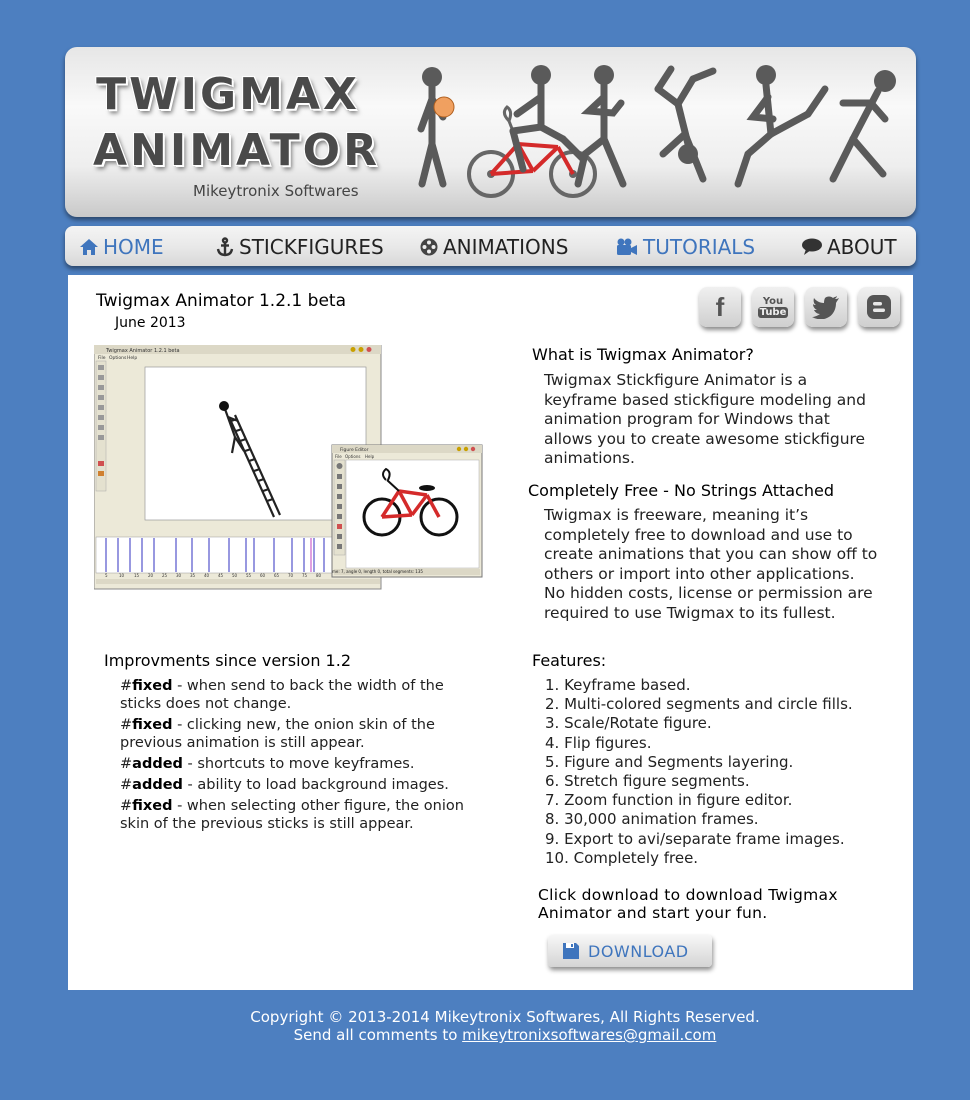 This screenshot has width=970, height=1100. Describe the element at coordinates (506, 247) in the screenshot. I see `nav-item-animations-label: ANIMATIONS` at that location.